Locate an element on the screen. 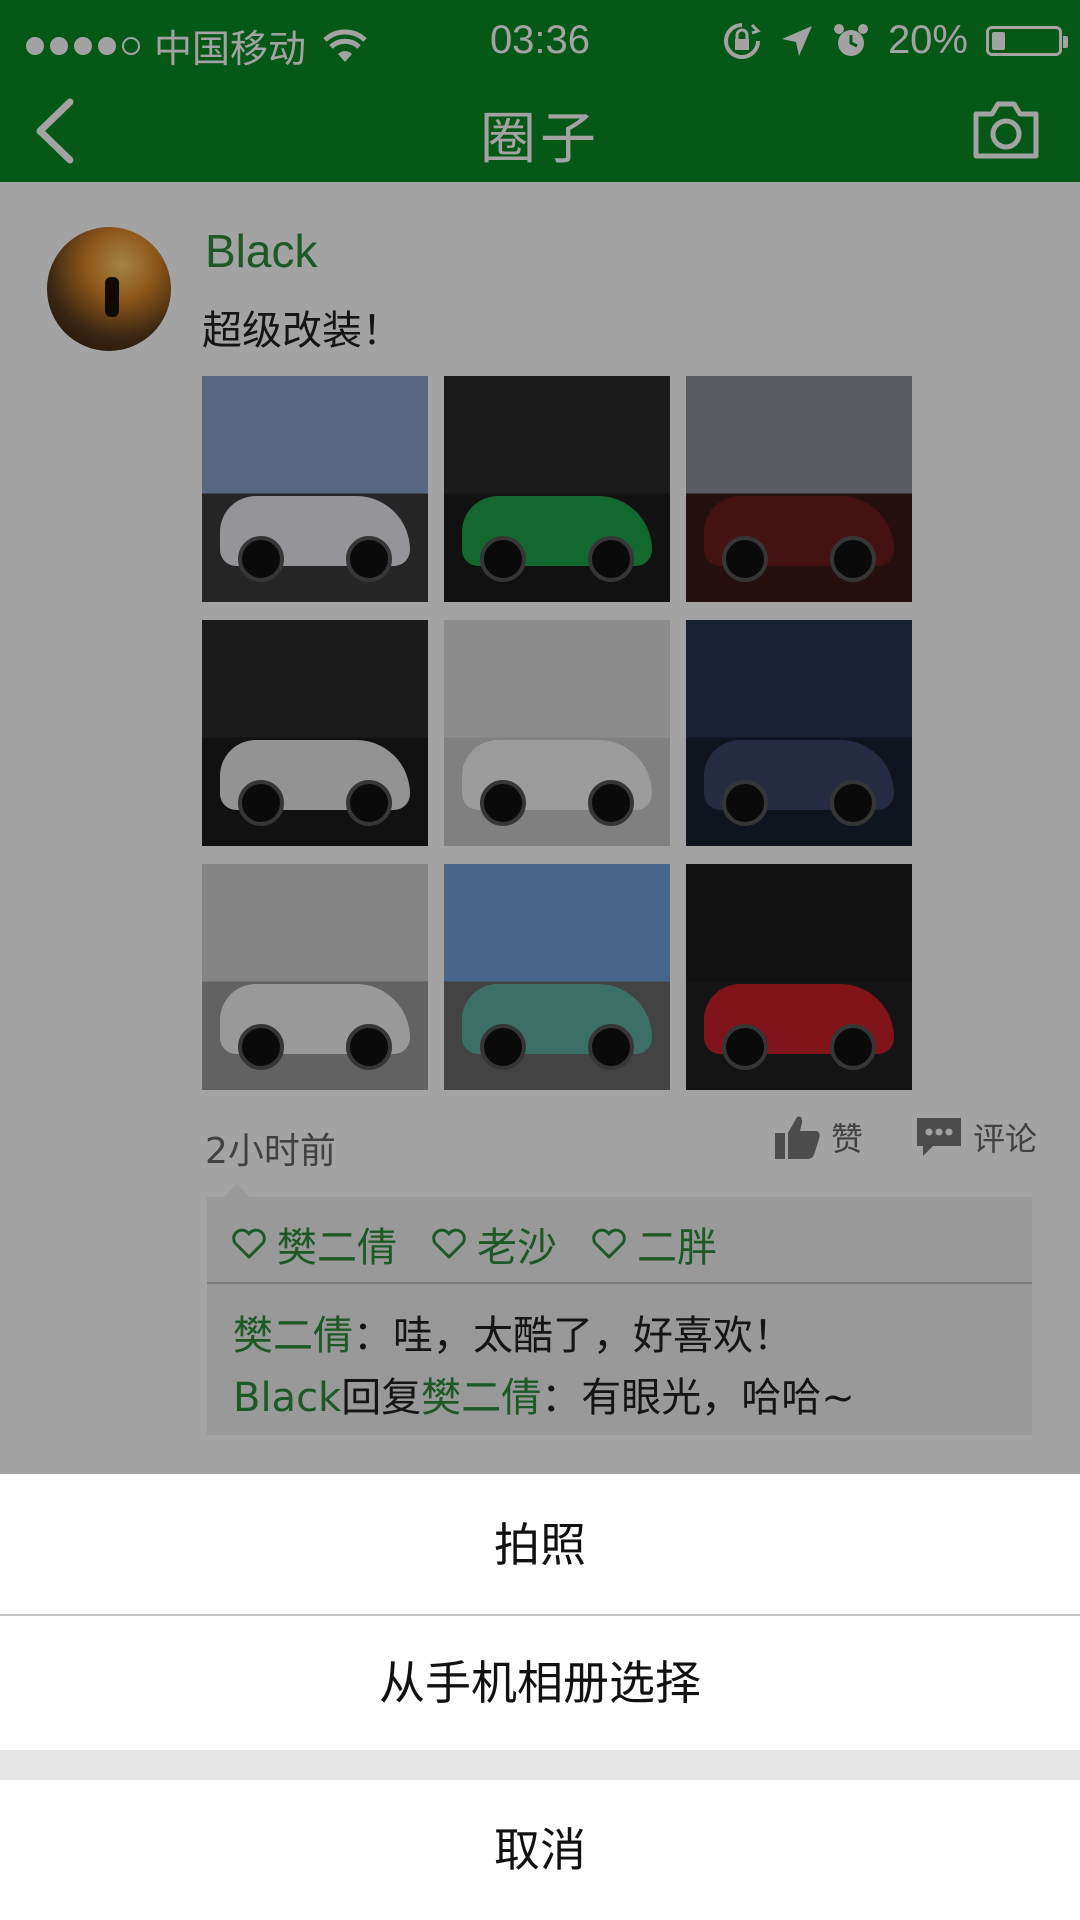 The height and width of the screenshot is (1920, 1080). take-photo-button: 拍照 is located at coordinates (540, 1545).